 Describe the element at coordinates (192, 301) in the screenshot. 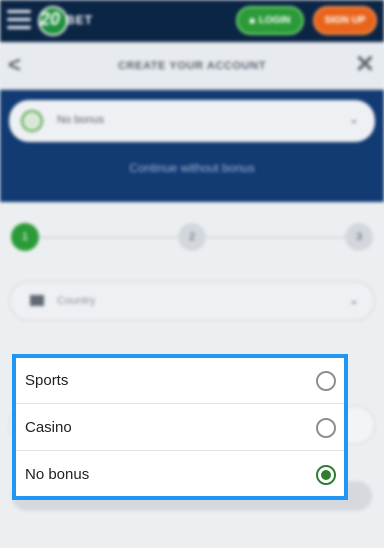

I see `country-select: Country ⌄` at that location.